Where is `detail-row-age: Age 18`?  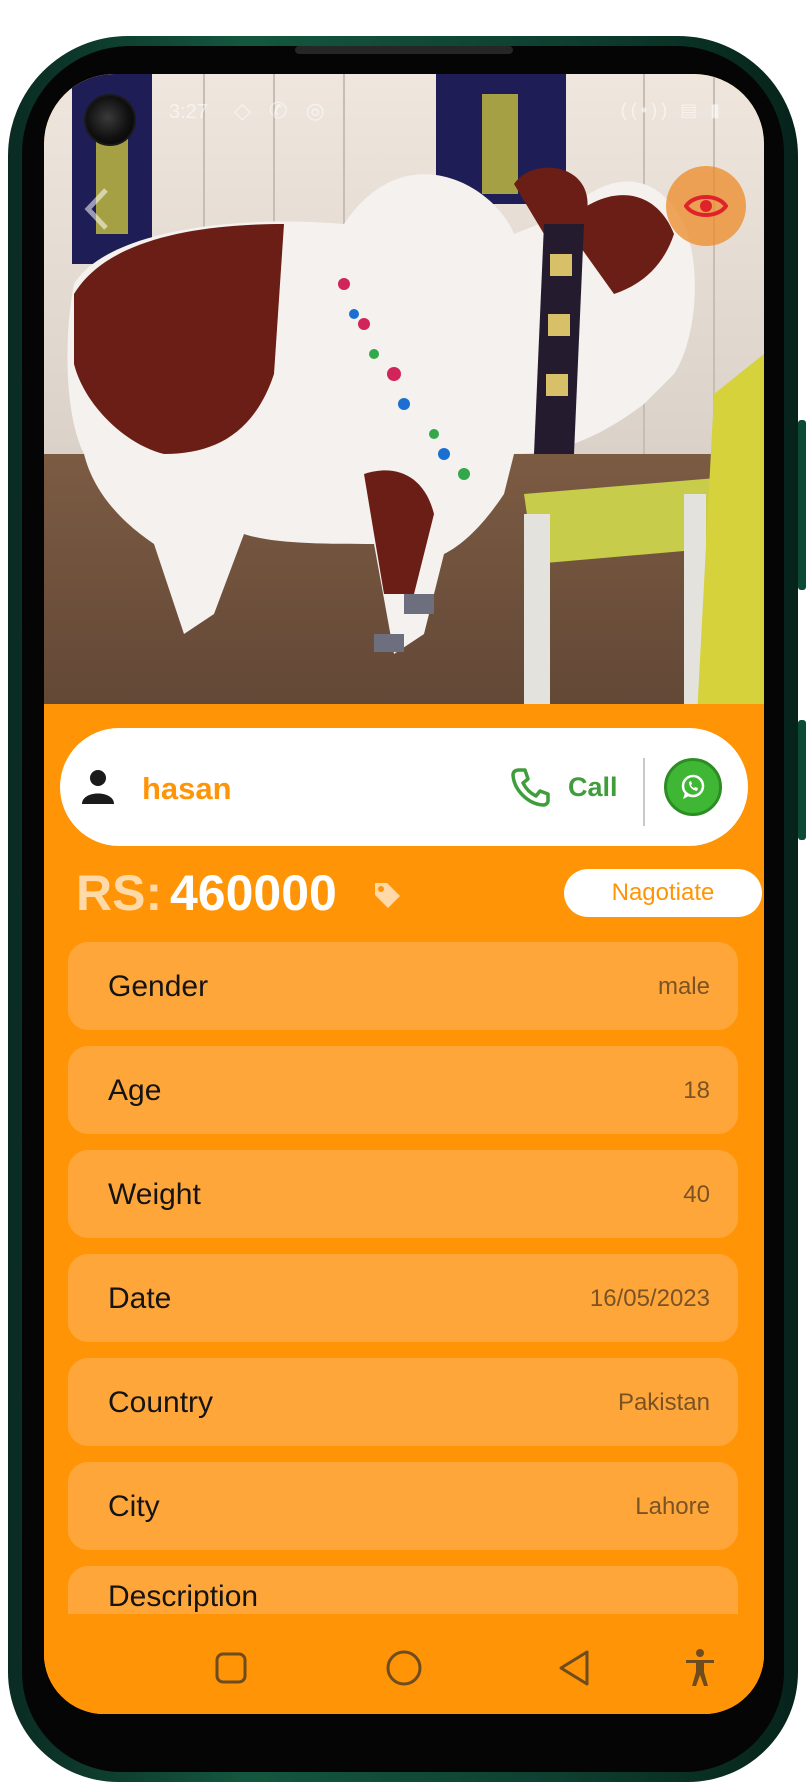 detail-row-age: Age 18 is located at coordinates (403, 1090).